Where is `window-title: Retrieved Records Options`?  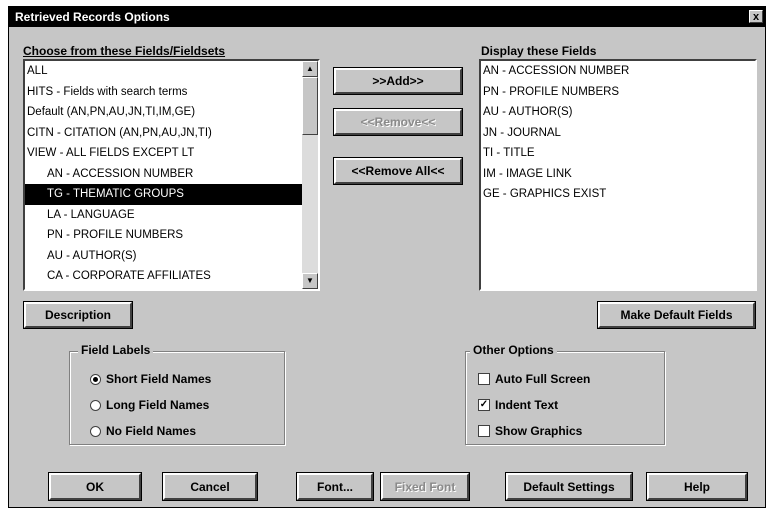 window-title: Retrieved Records Options is located at coordinates (92, 17).